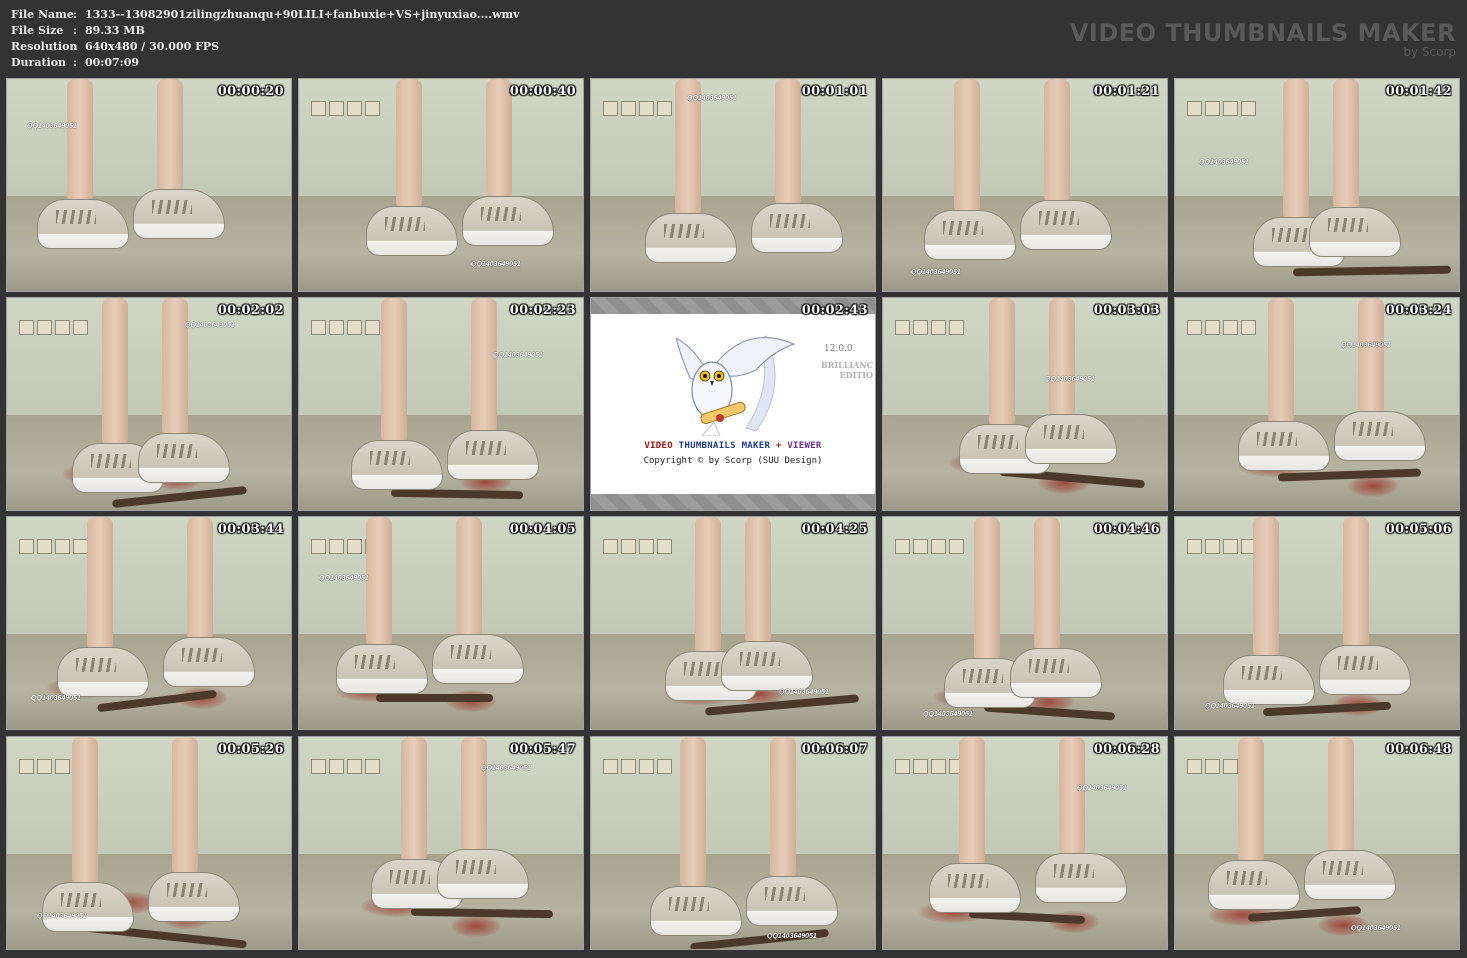 The width and height of the screenshot is (1467, 958). What do you see at coordinates (542, 310) in the screenshot?
I see `timestamp: 00:02:23` at bounding box center [542, 310].